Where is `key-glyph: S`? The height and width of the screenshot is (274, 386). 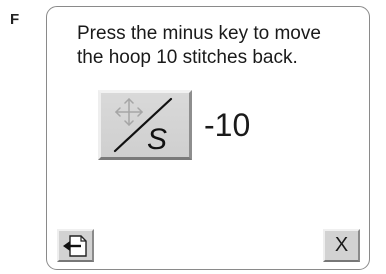
key-glyph: S is located at coordinates (157, 139).